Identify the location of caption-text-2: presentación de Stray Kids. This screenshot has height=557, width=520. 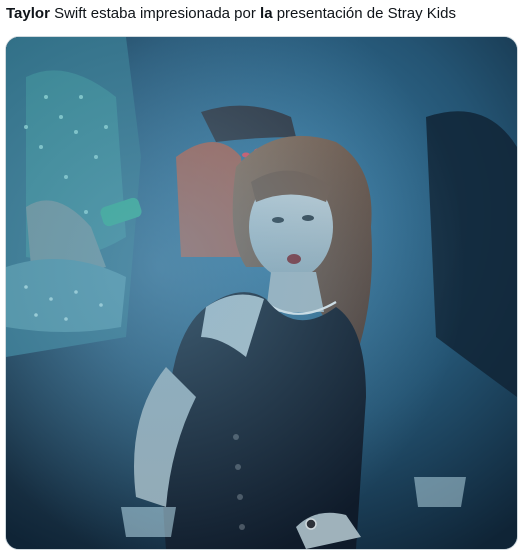
(364, 13).